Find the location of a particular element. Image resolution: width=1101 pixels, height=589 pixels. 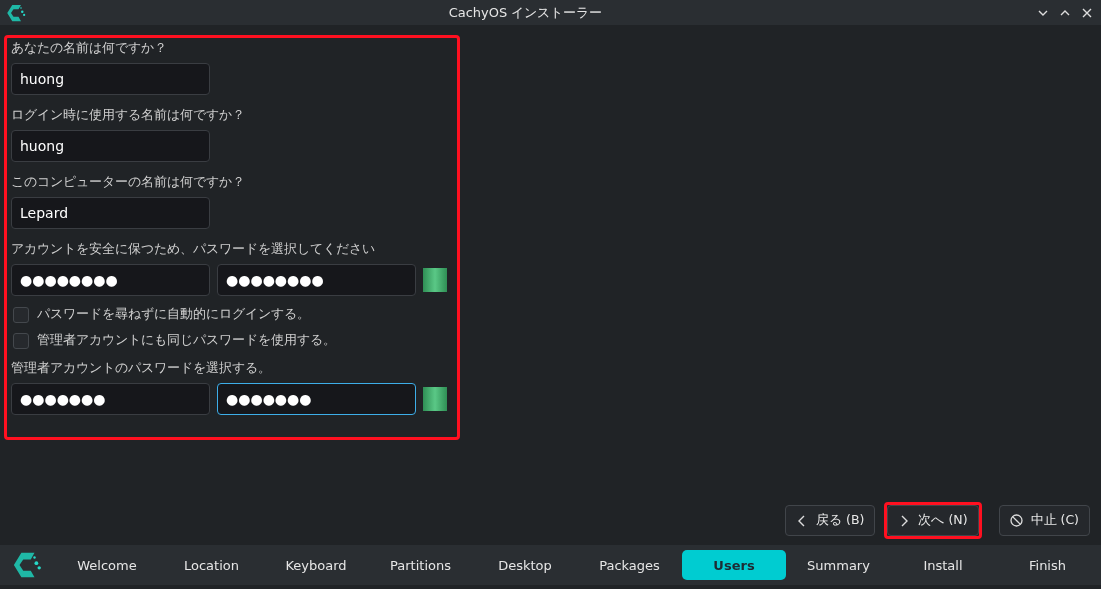

window-title: CachyOS インストーラー is located at coordinates (525, 12).